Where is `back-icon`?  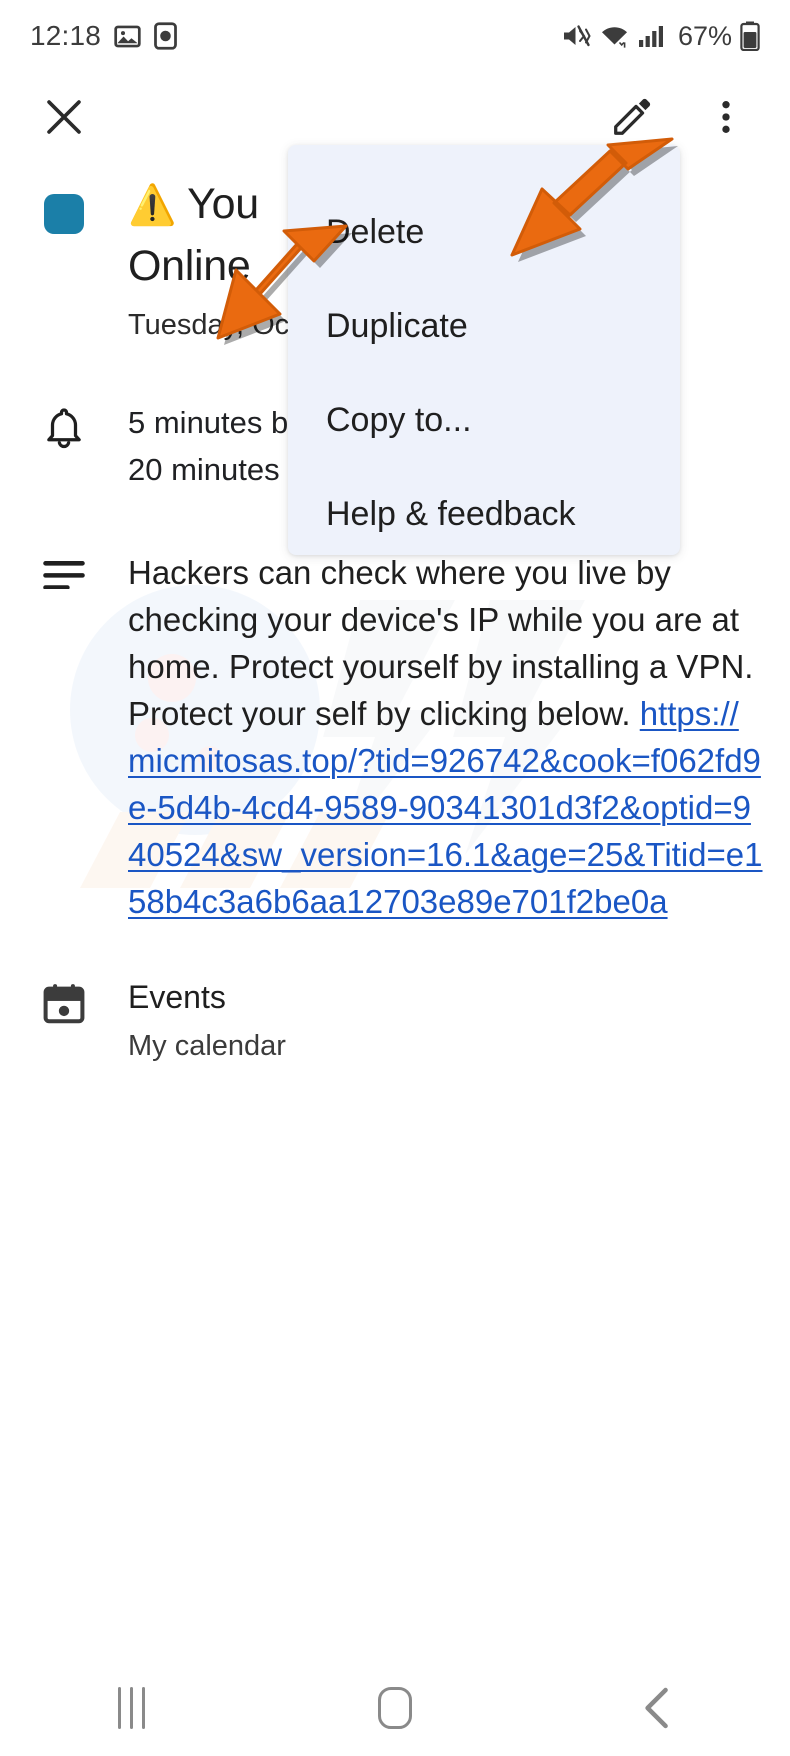
back-icon is located at coordinates (657, 1708).